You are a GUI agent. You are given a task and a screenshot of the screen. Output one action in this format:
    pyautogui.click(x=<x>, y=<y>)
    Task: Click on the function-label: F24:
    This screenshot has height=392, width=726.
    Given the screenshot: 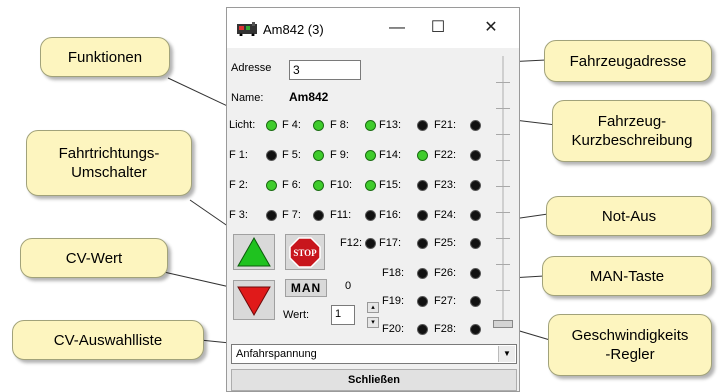 What is the action you would take?
    pyautogui.click(x=445, y=215)
    